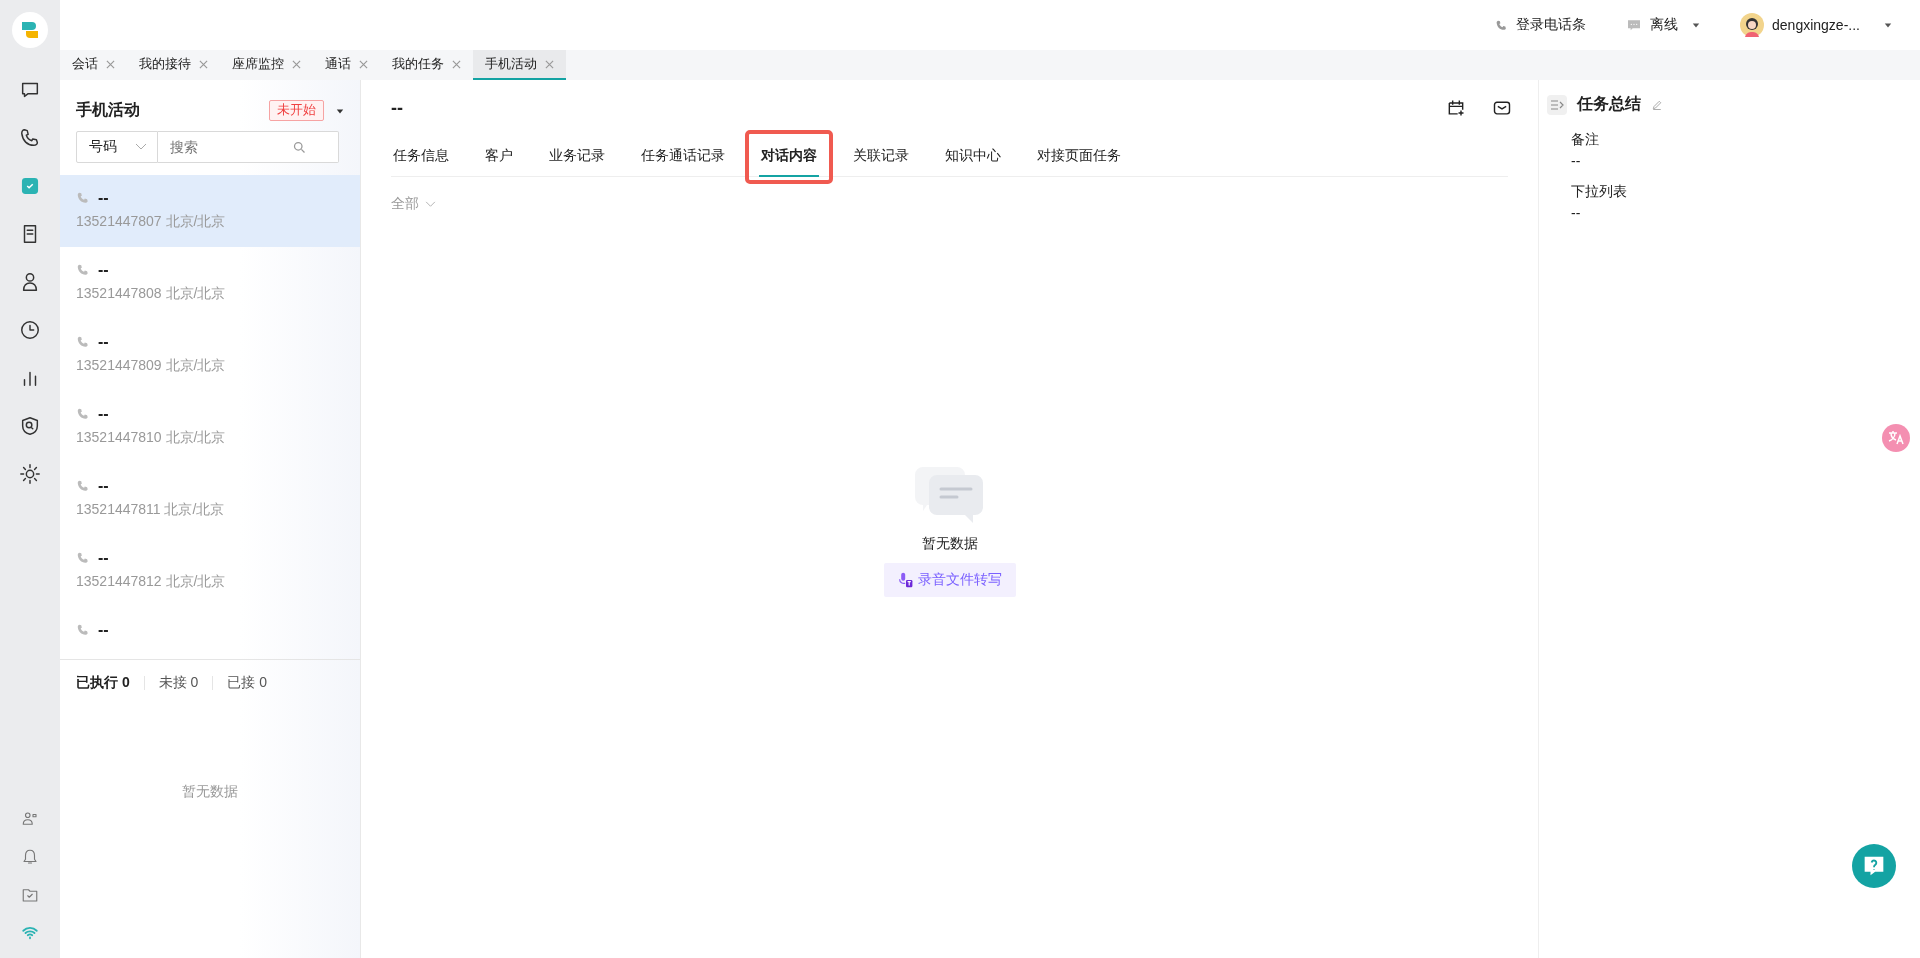 The width and height of the screenshot is (1920, 958). I want to click on type-select: 号码, so click(117, 147).